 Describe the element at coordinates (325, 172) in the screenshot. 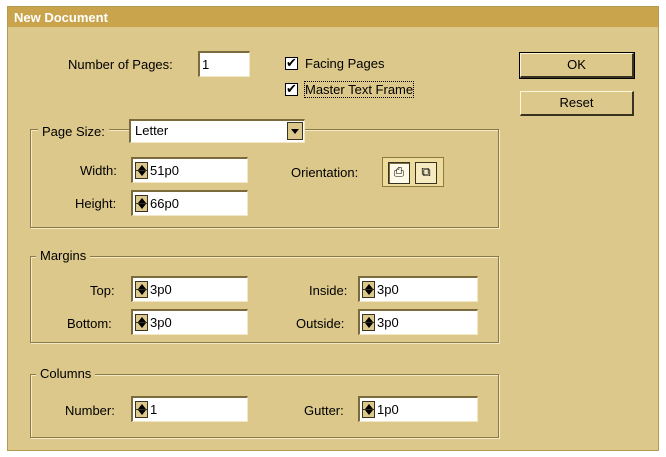

I see `orientation-label: Orientation:` at that location.